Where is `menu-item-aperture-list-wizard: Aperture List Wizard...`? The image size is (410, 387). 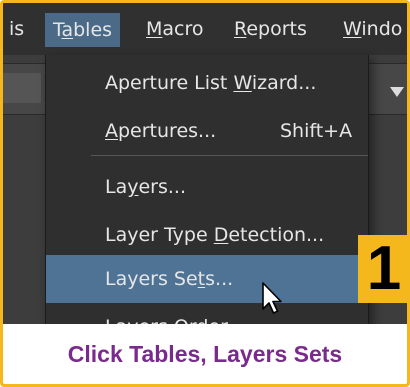
menu-item-aperture-list-wizard: Aperture List Wizard... is located at coordinates (207, 83).